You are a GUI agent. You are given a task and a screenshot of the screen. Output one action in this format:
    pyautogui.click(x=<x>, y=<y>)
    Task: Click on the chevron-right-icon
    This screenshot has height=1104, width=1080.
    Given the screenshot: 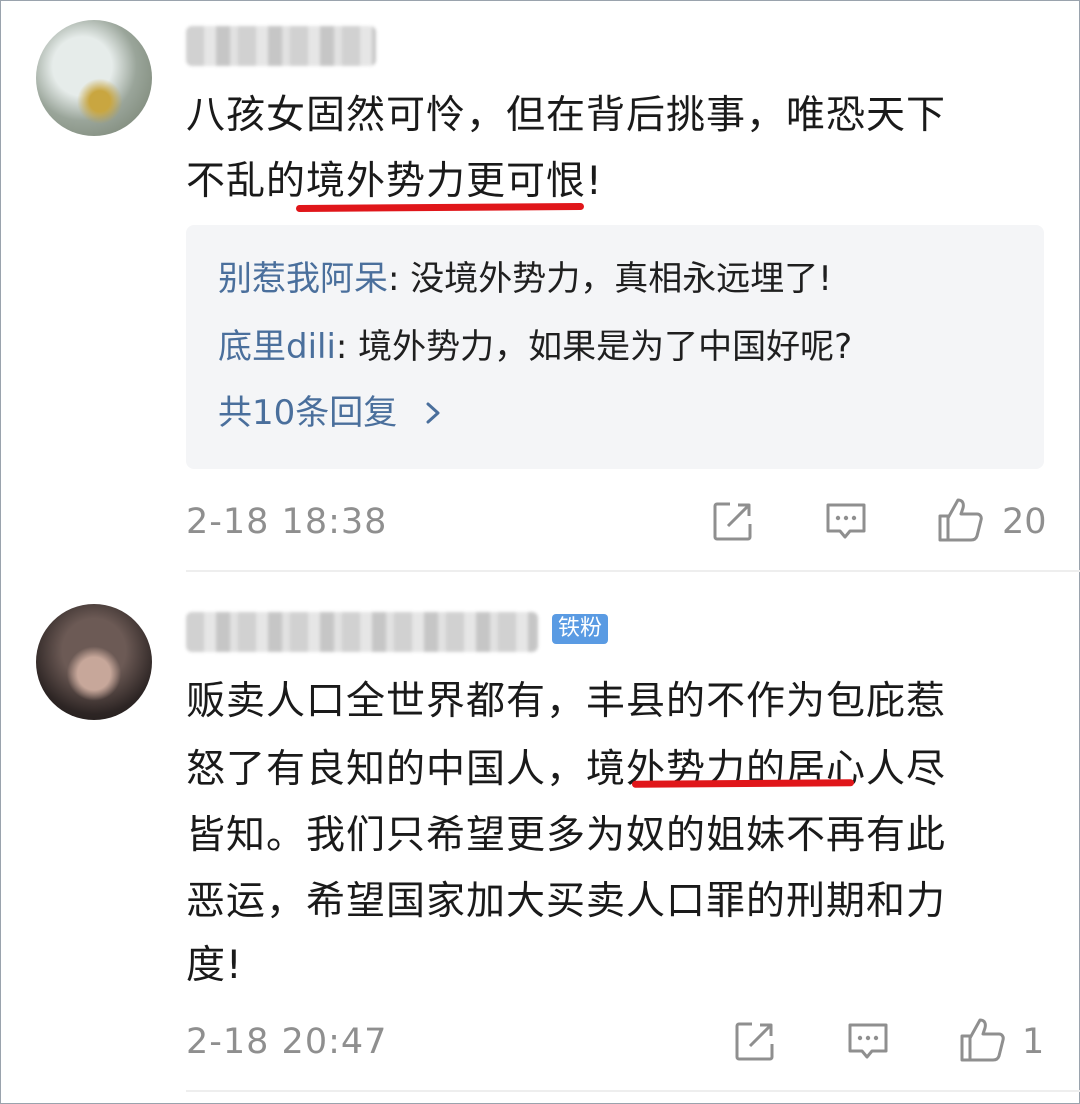 What is the action you would take?
    pyautogui.click(x=433, y=413)
    